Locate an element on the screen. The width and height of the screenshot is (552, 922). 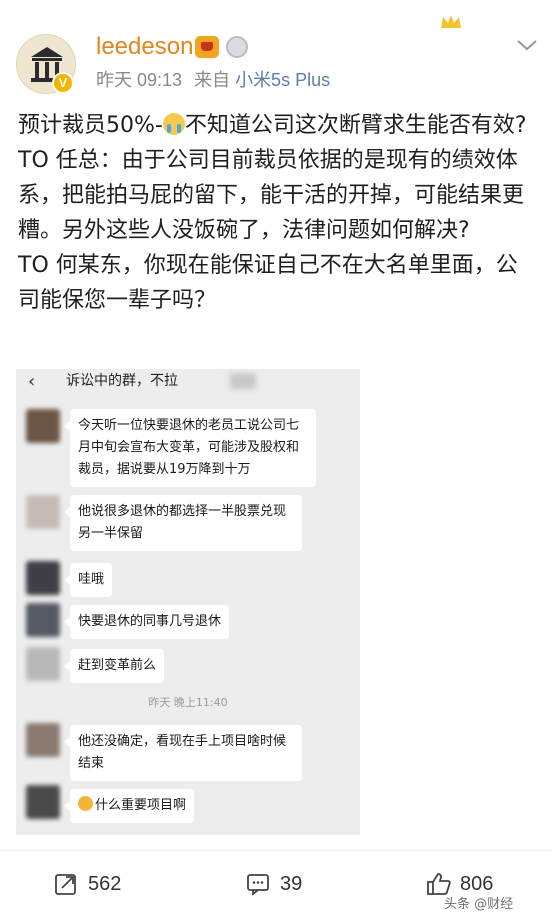
blurred-region is located at coordinates (243, 381).